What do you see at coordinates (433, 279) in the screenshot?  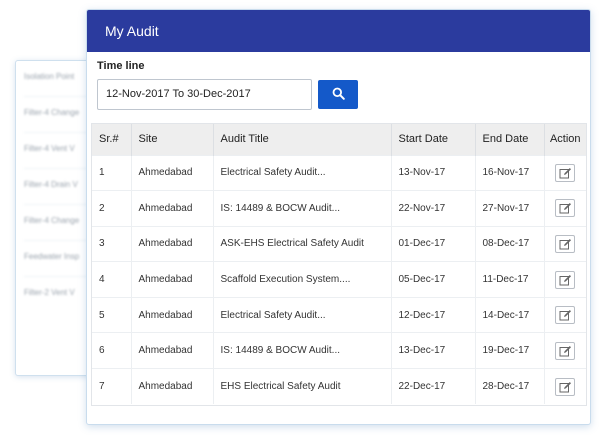 I see `cell-start-date: 05-Dec-17` at bounding box center [433, 279].